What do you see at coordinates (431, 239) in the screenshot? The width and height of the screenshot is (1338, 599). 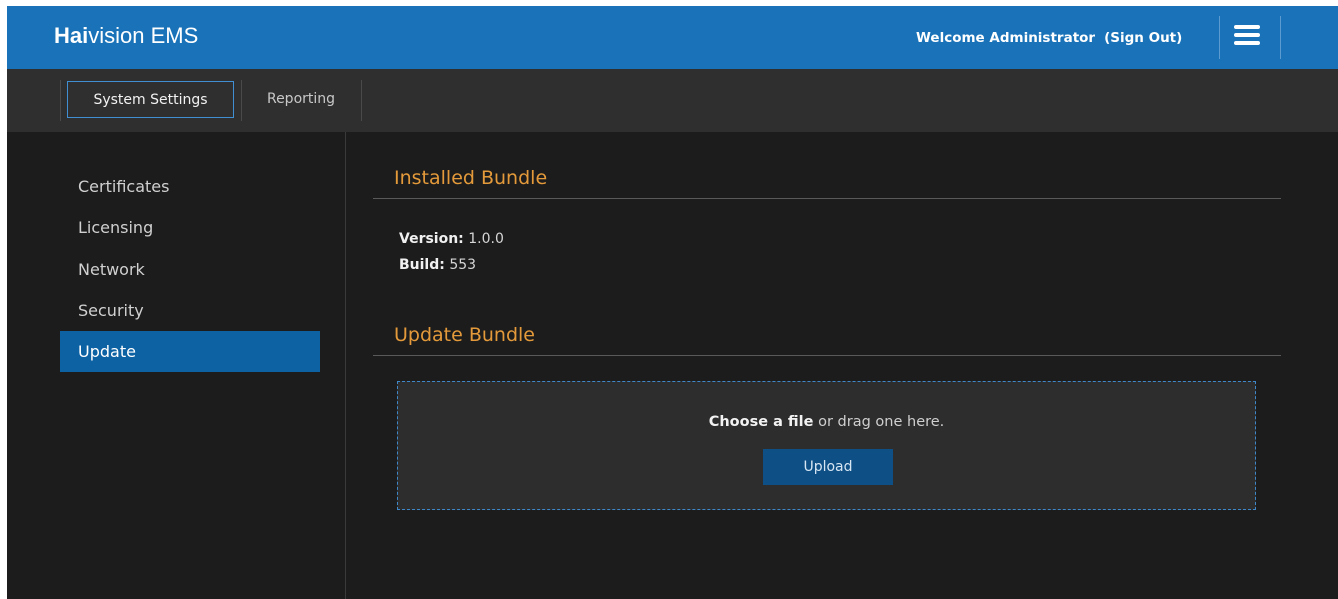 I see `version-label: Version:` at bounding box center [431, 239].